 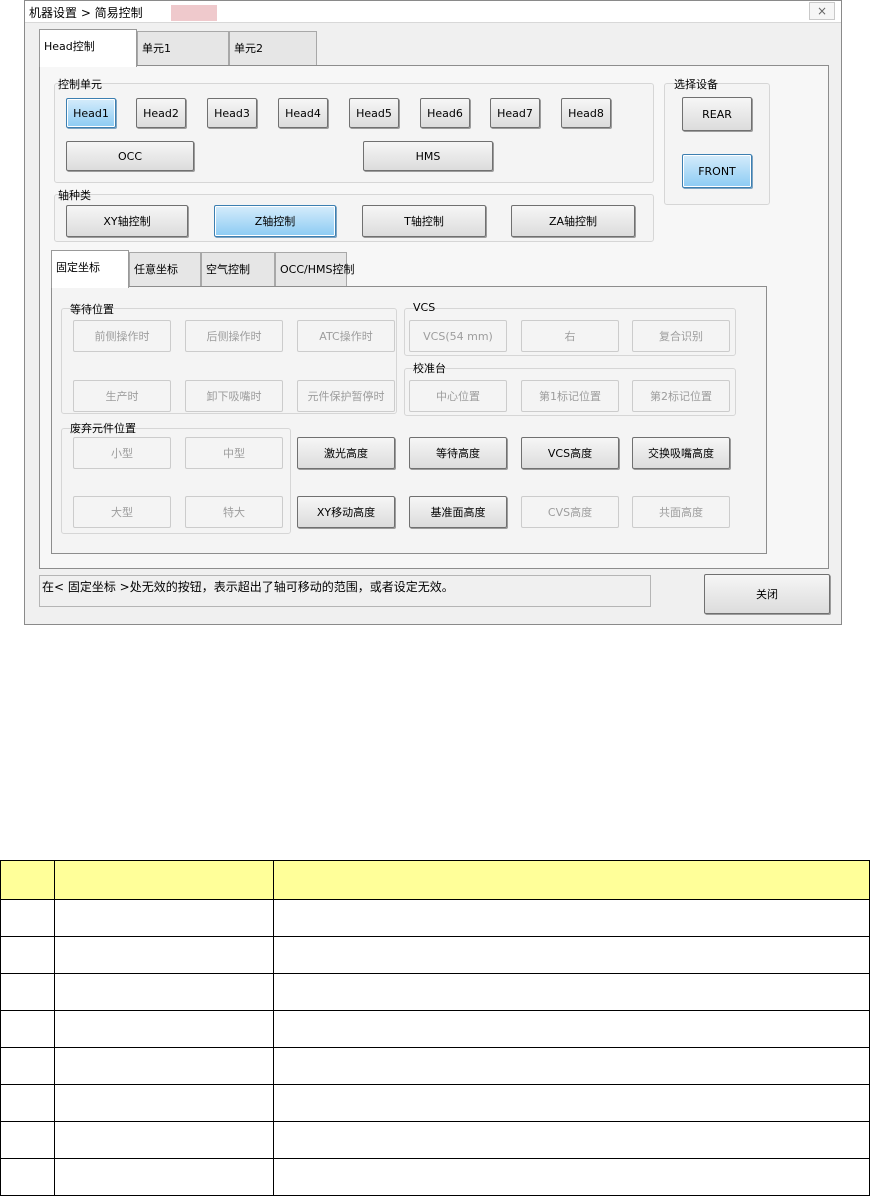 I want to click on tab-unit-2: 单元2, so click(x=273, y=48).